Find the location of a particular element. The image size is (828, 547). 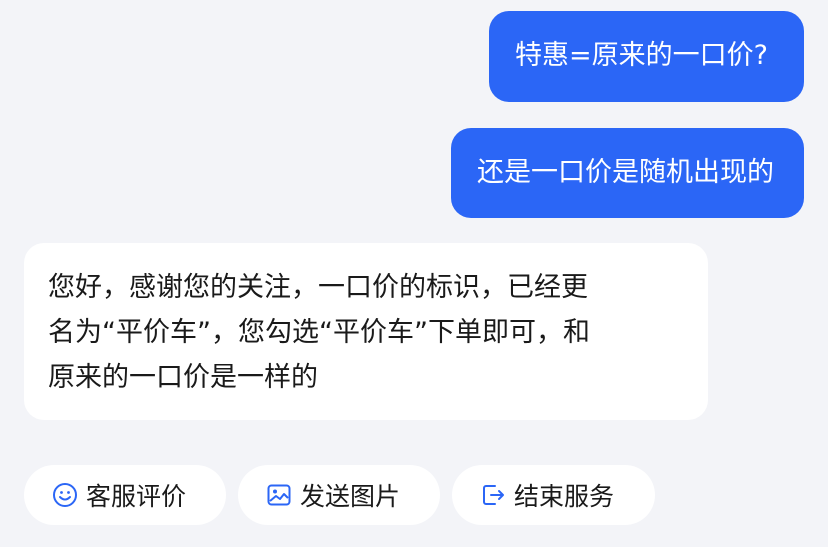

outgoing-message: 特惠=原来的一口价? is located at coordinates (646, 56).